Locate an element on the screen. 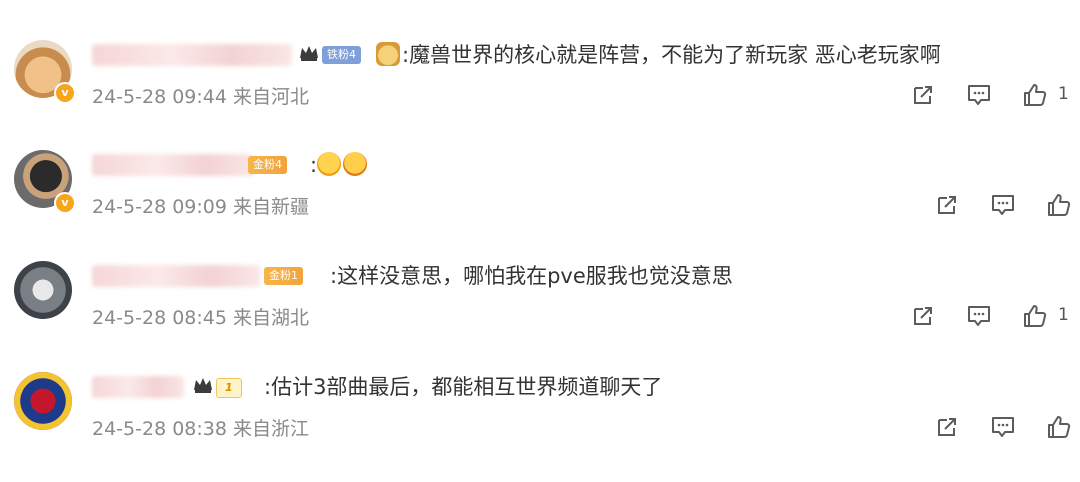 This screenshot has height=482, width=1080. comment-meta: 24-5-28 08:45 来自湖北 is located at coordinates (200, 316).